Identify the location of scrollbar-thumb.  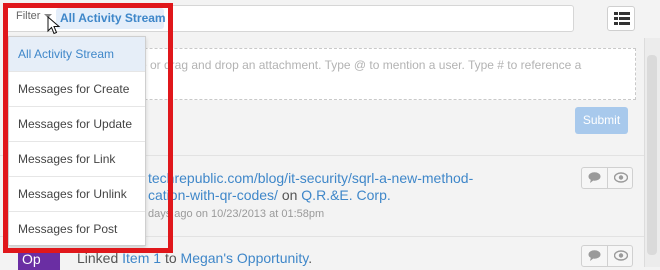
(652, 155).